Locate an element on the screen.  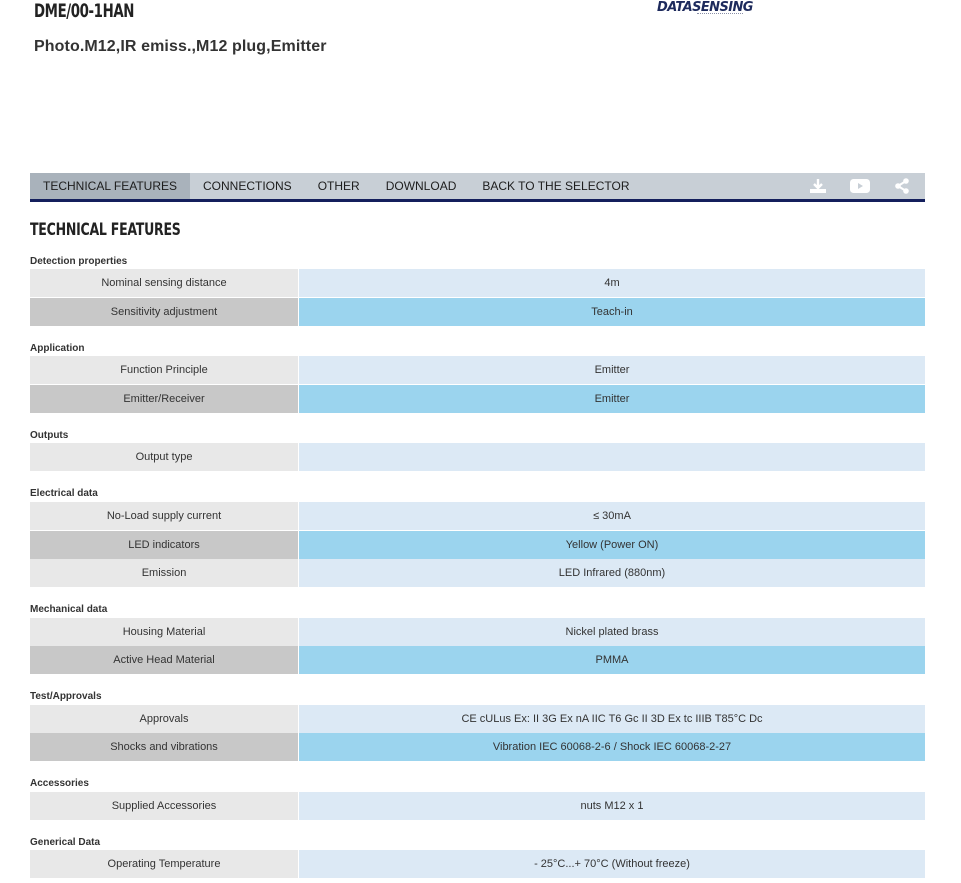
tab-download: DOWNLOAD is located at coordinates (421, 186).